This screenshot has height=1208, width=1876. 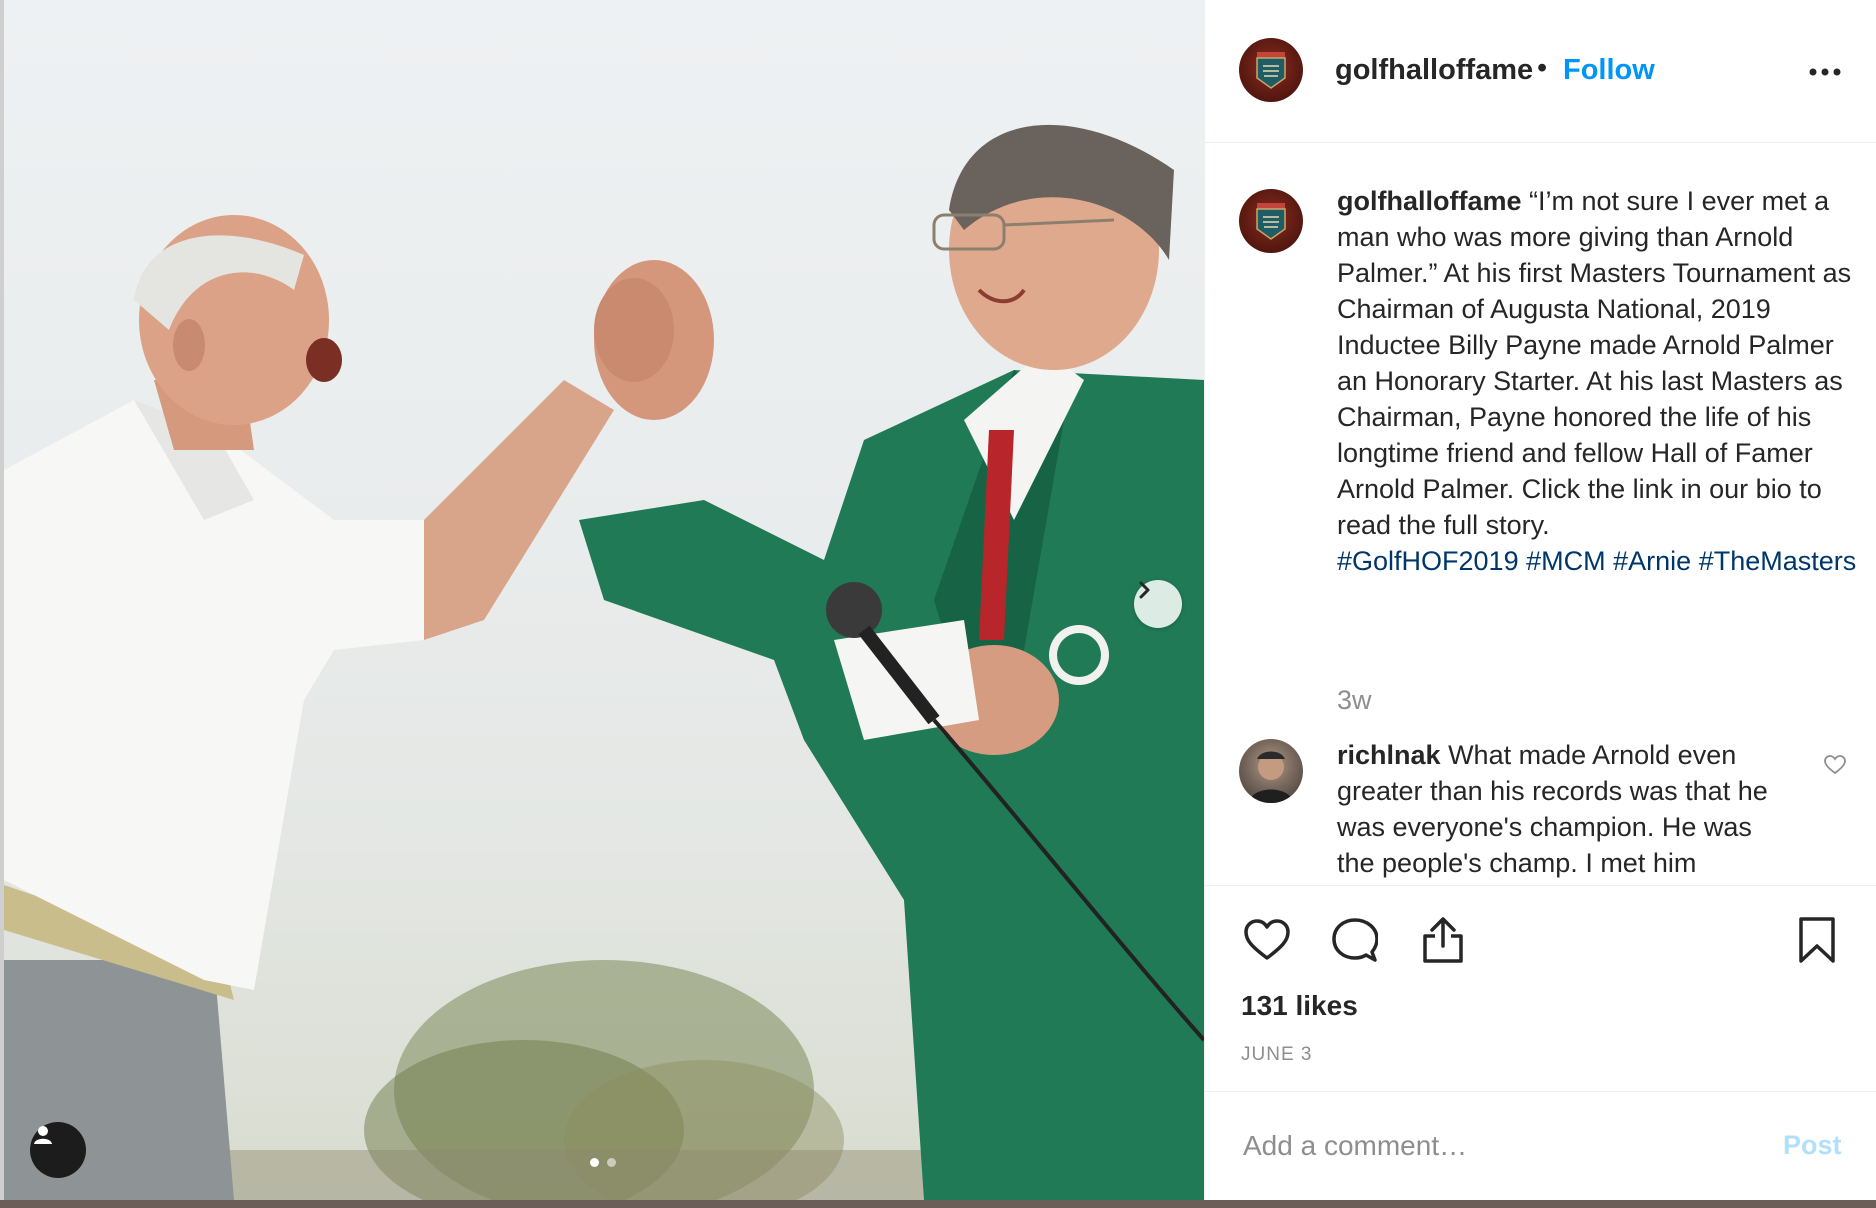 What do you see at coordinates (938, 1204) in the screenshot?
I see `feed-background-strip` at bounding box center [938, 1204].